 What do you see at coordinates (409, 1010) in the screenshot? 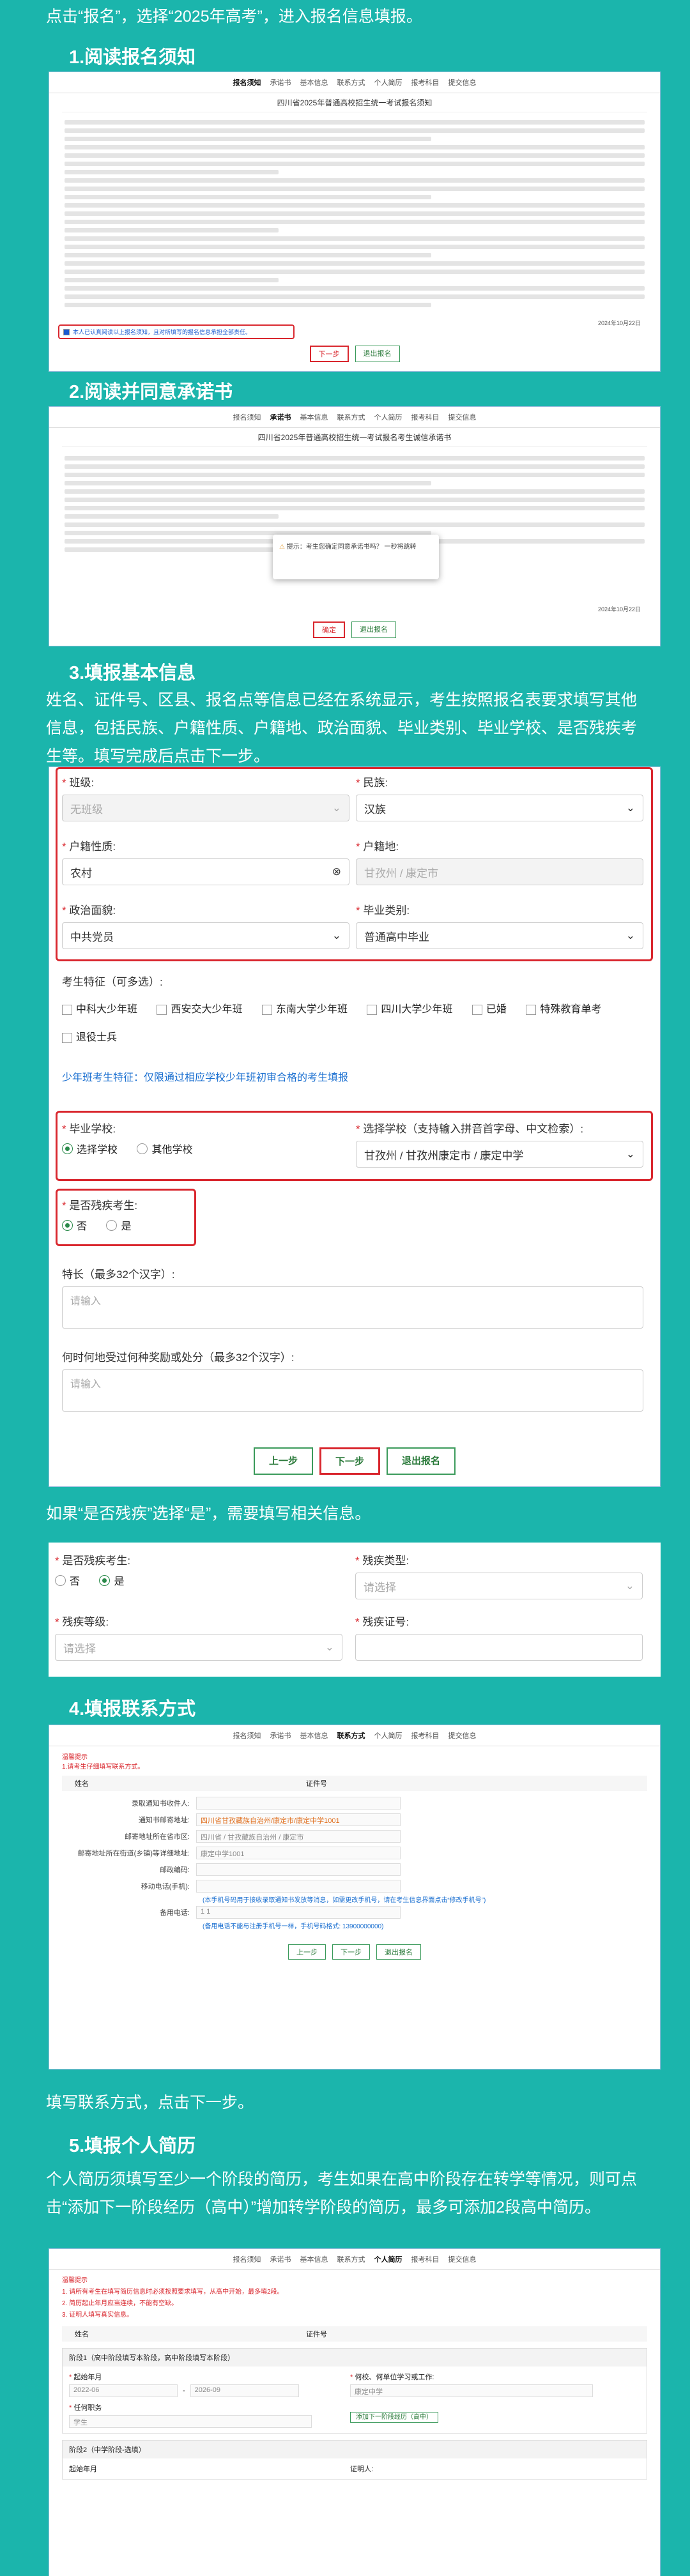
I see `feature-checkbox: 四川大学少年班` at bounding box center [409, 1010].